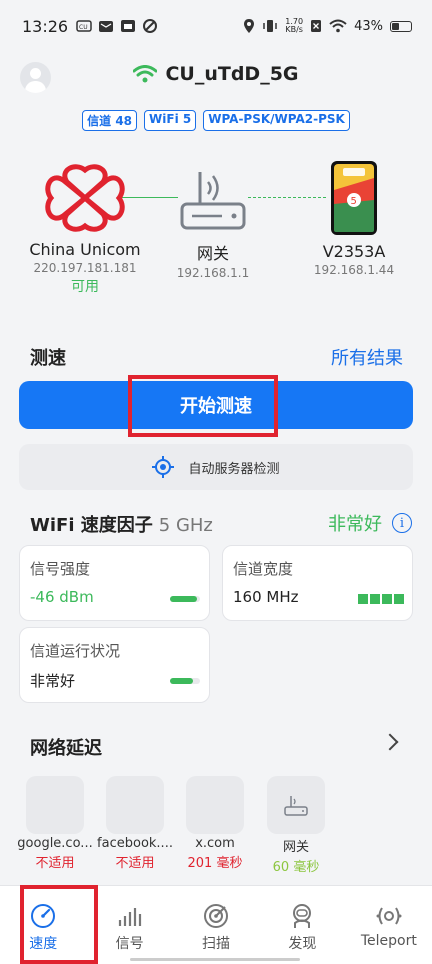  I want to click on network-speed: 1.70 KB/s, so click(294, 25).